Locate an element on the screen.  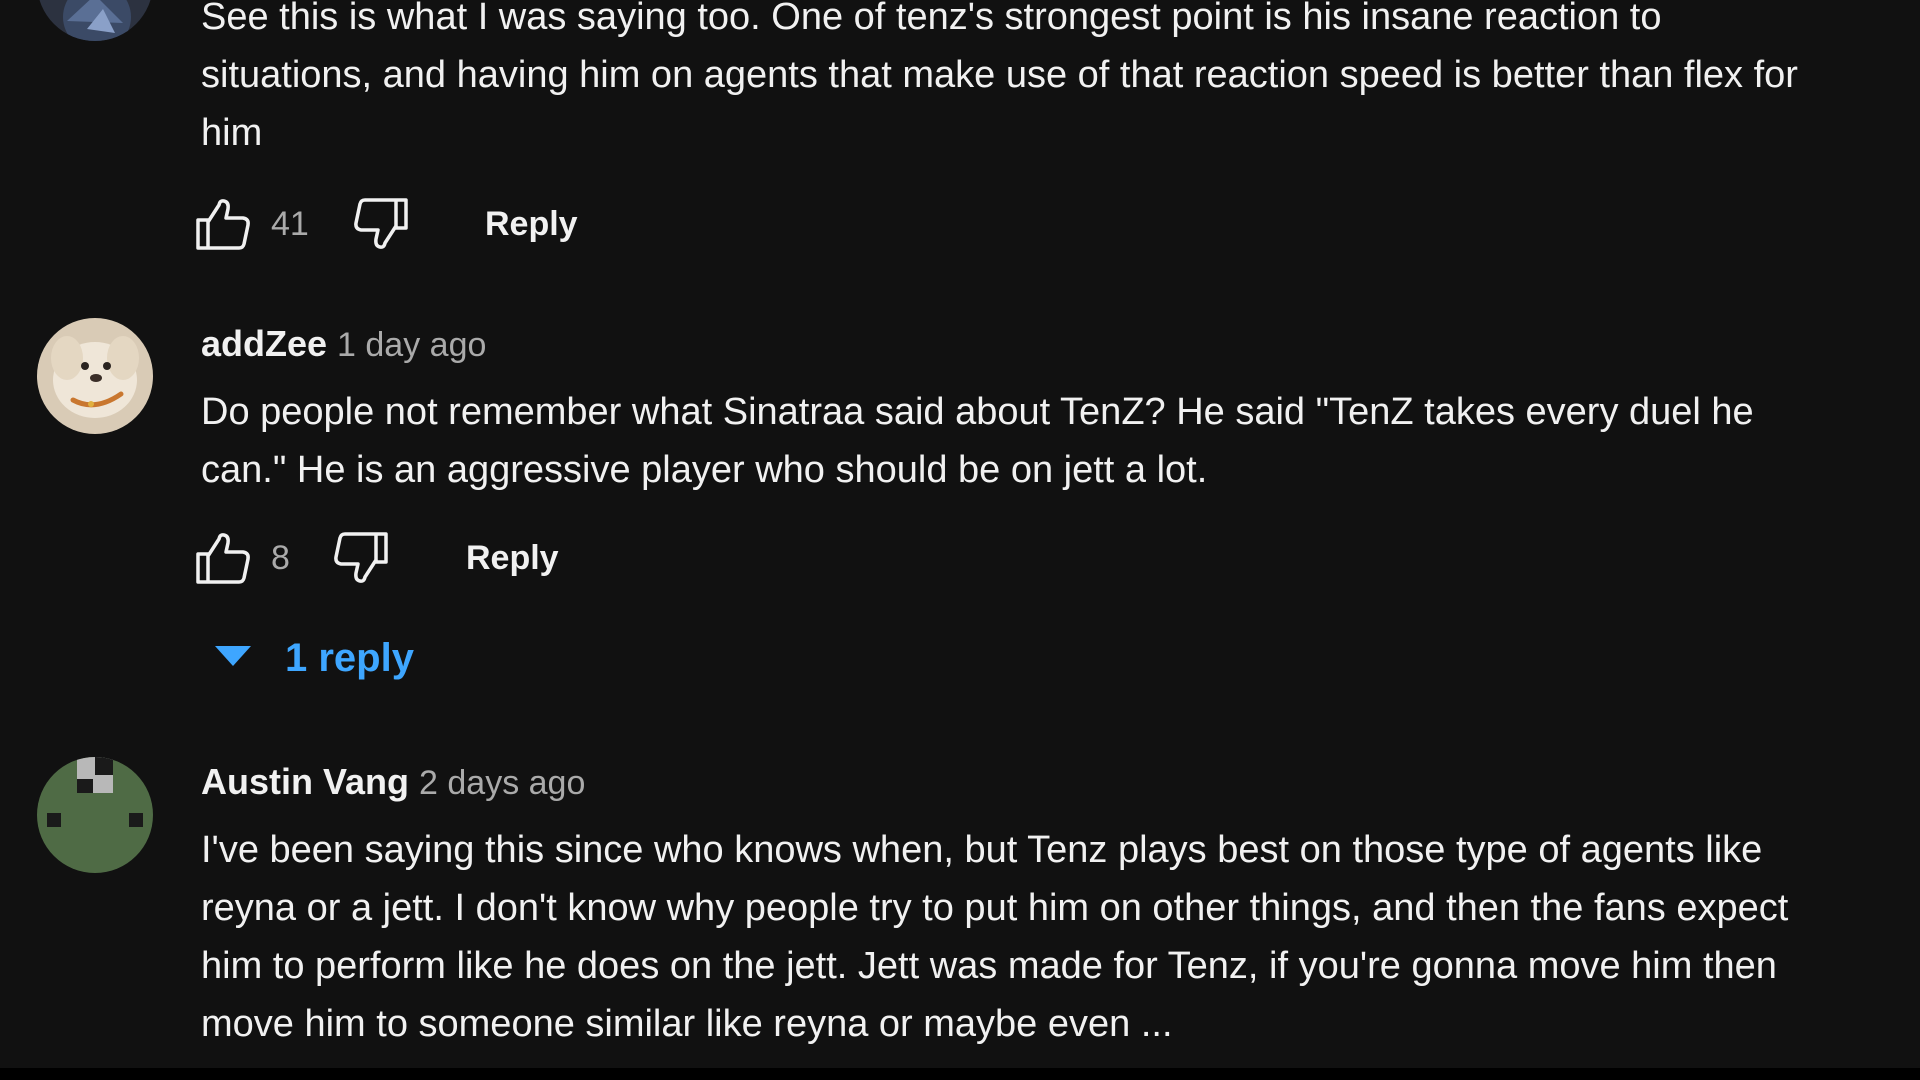
replies-count-label: 1 reply is located at coordinates (349, 658).